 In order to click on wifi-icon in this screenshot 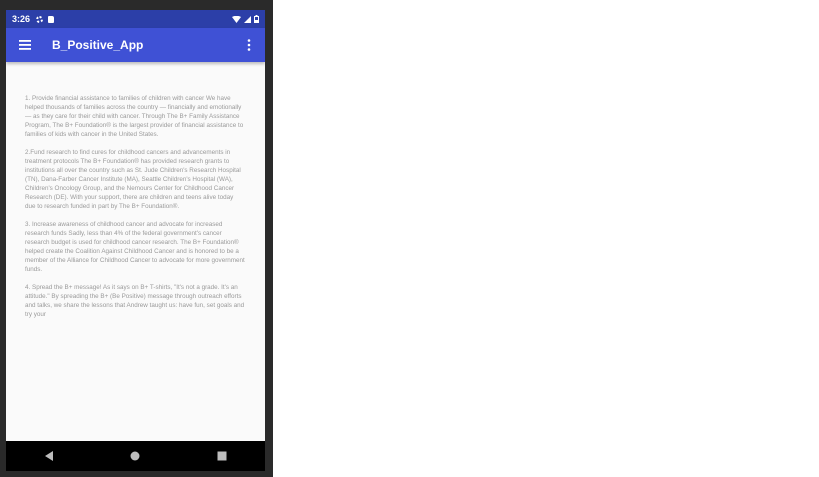, I will do `click(236, 19)`.